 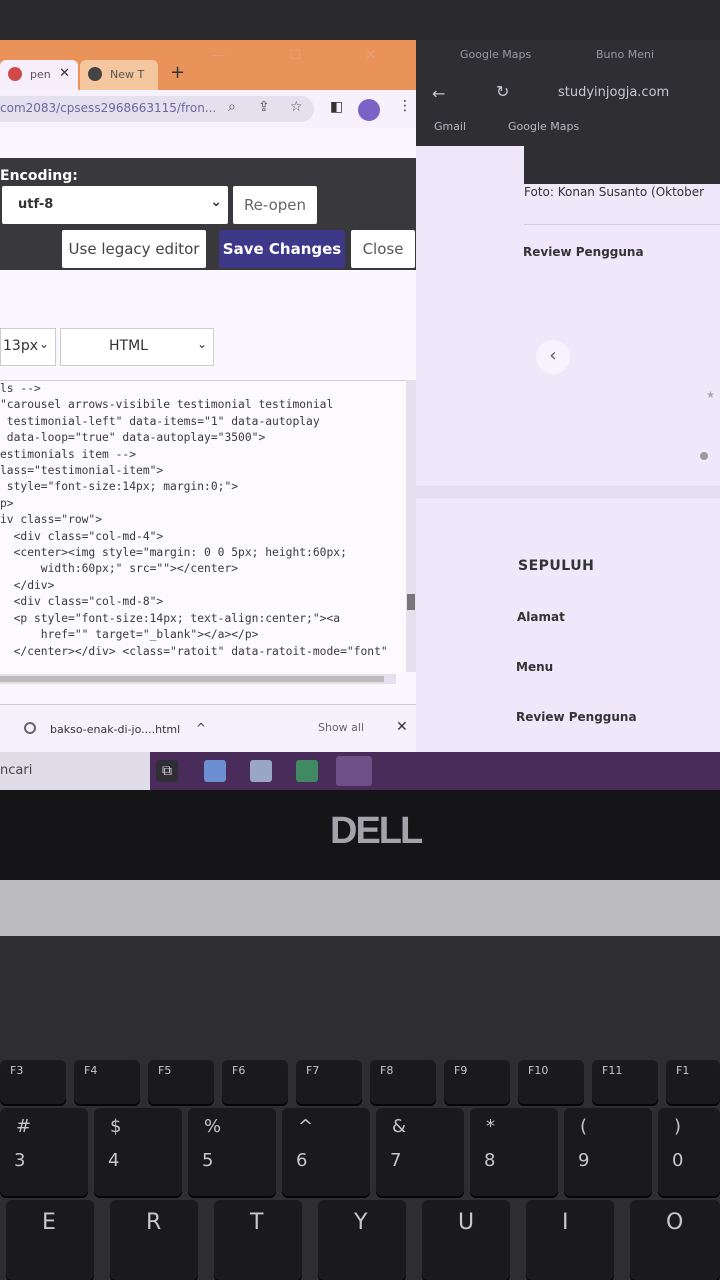 I want to click on star-icon: ☆, so click(x=296, y=107).